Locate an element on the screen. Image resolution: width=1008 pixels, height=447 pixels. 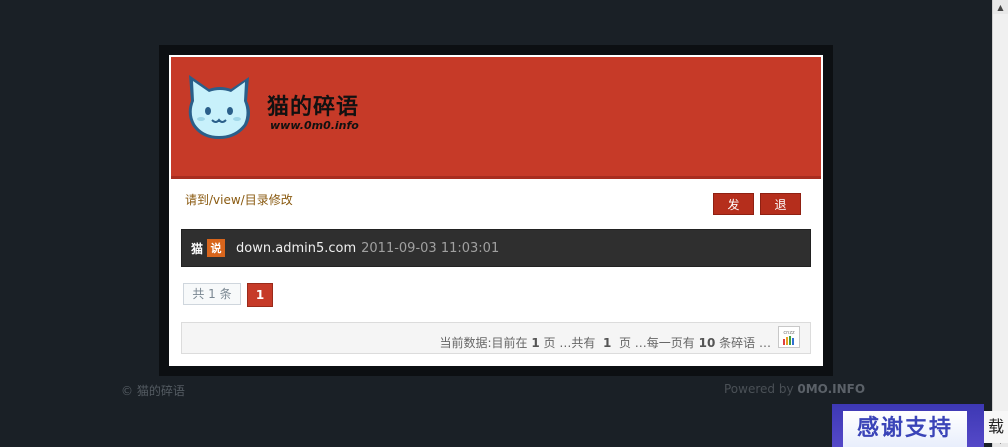
stats-page-unit: 页 …共有 is located at coordinates (569, 343).